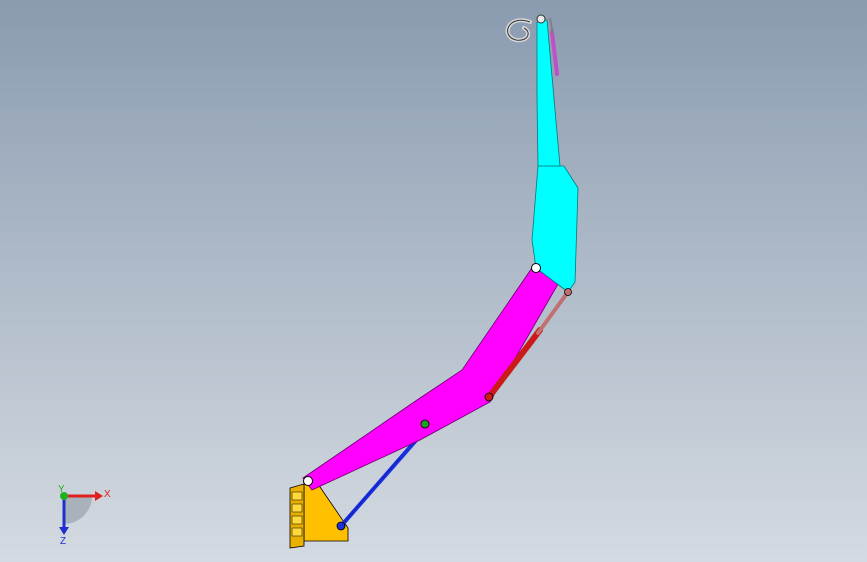 This screenshot has height=562, width=867. I want to click on x-axis-arrowhead, so click(99, 496).